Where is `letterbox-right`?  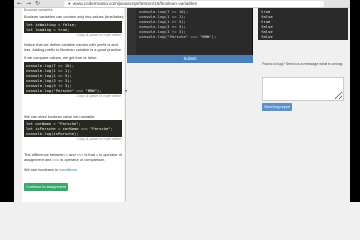
letterbox-right is located at coordinates (355, 101).